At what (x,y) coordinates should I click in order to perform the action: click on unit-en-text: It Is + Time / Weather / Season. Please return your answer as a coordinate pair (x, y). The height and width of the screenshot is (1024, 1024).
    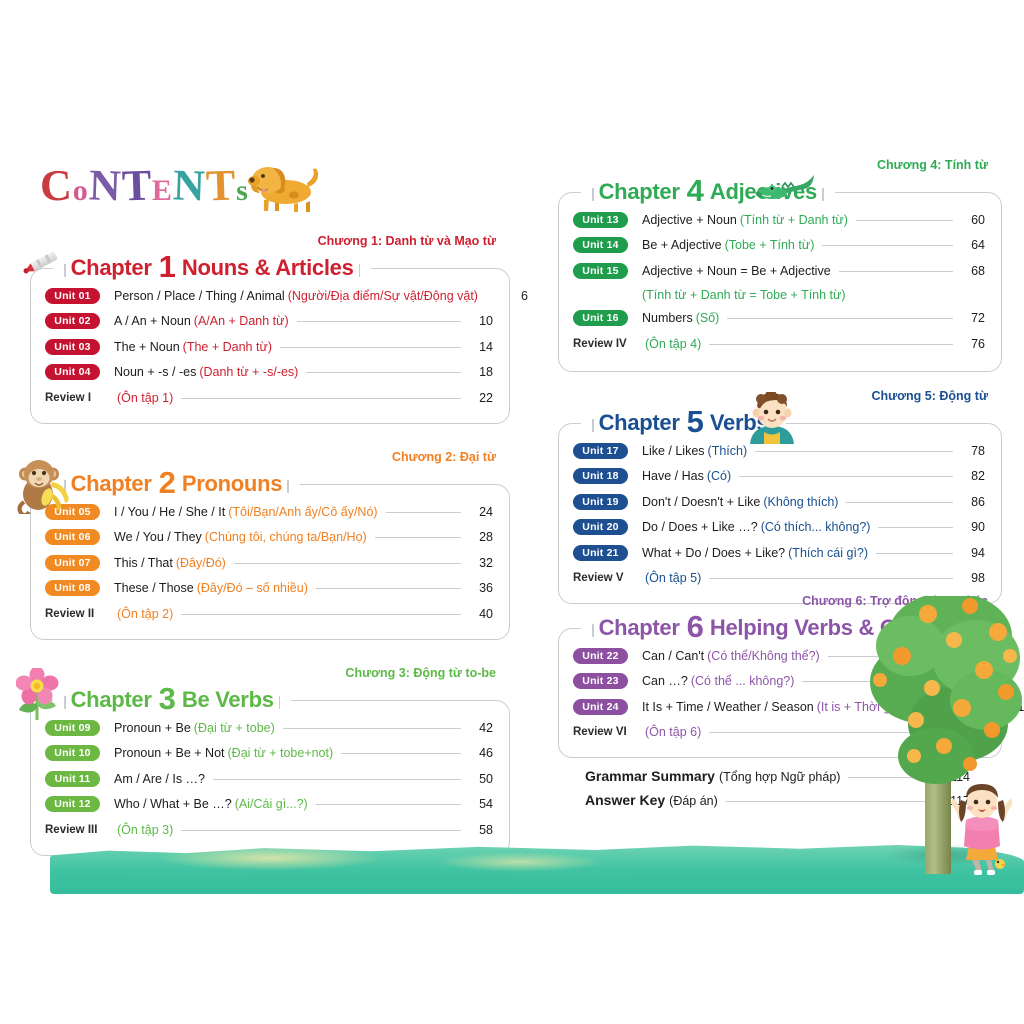
    Looking at the image, I should click on (728, 706).